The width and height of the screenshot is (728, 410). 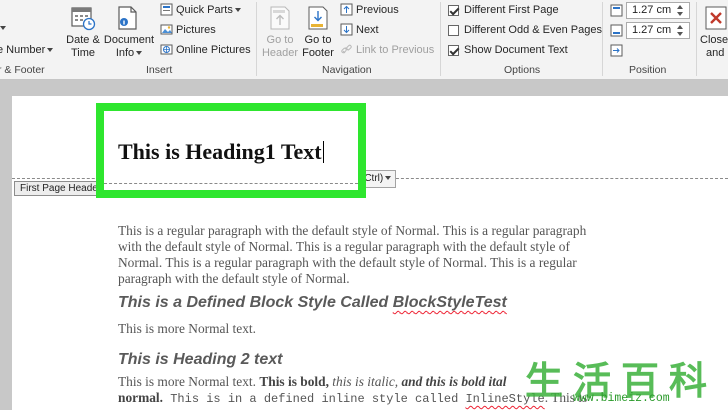 I want to click on online-pictures-button: Online Pictures, so click(x=213, y=50).